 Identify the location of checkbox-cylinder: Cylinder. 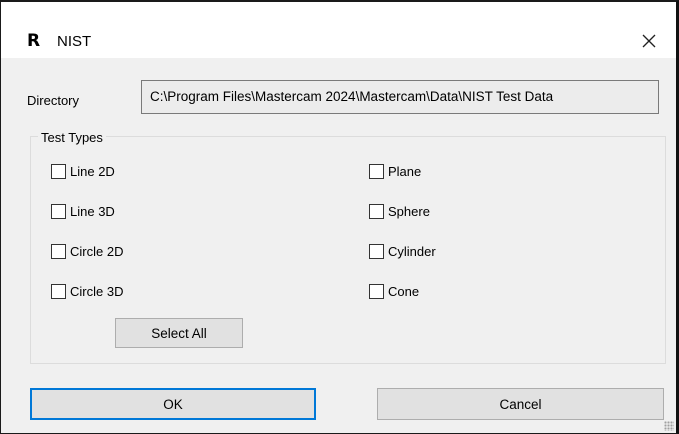
(402, 251).